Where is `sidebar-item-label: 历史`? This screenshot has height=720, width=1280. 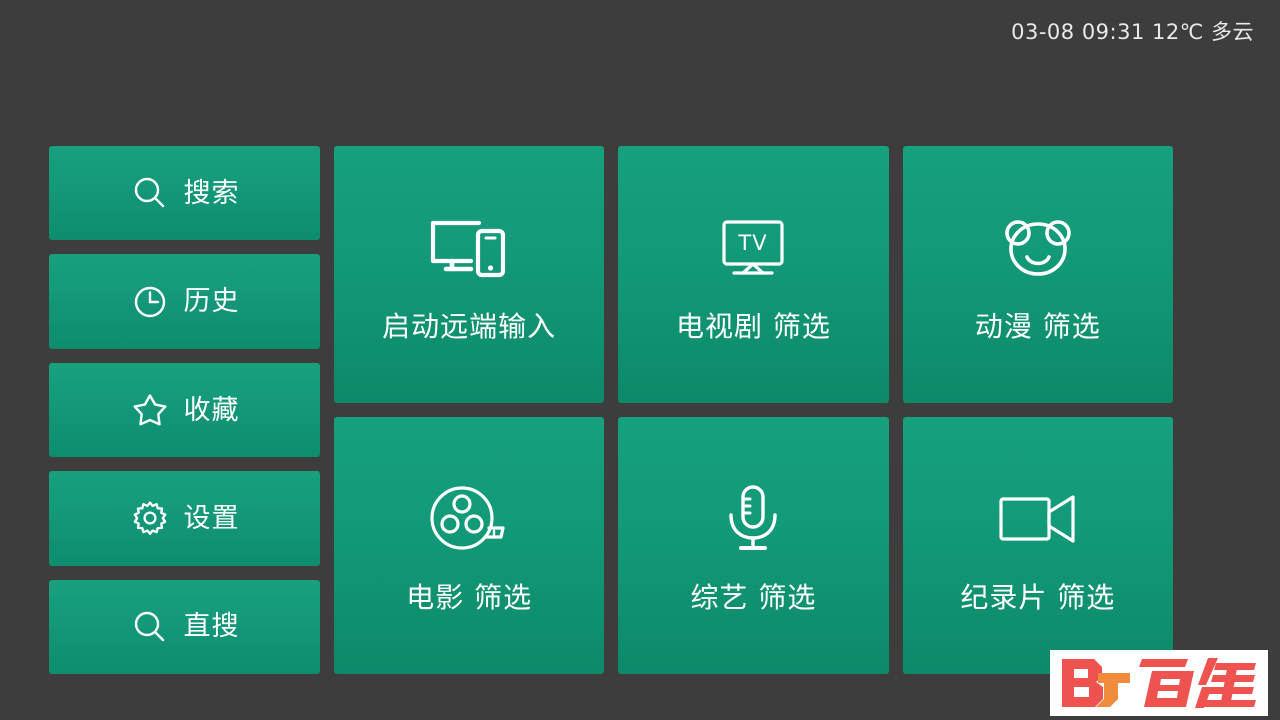
sidebar-item-label: 历史 is located at coordinates (211, 302).